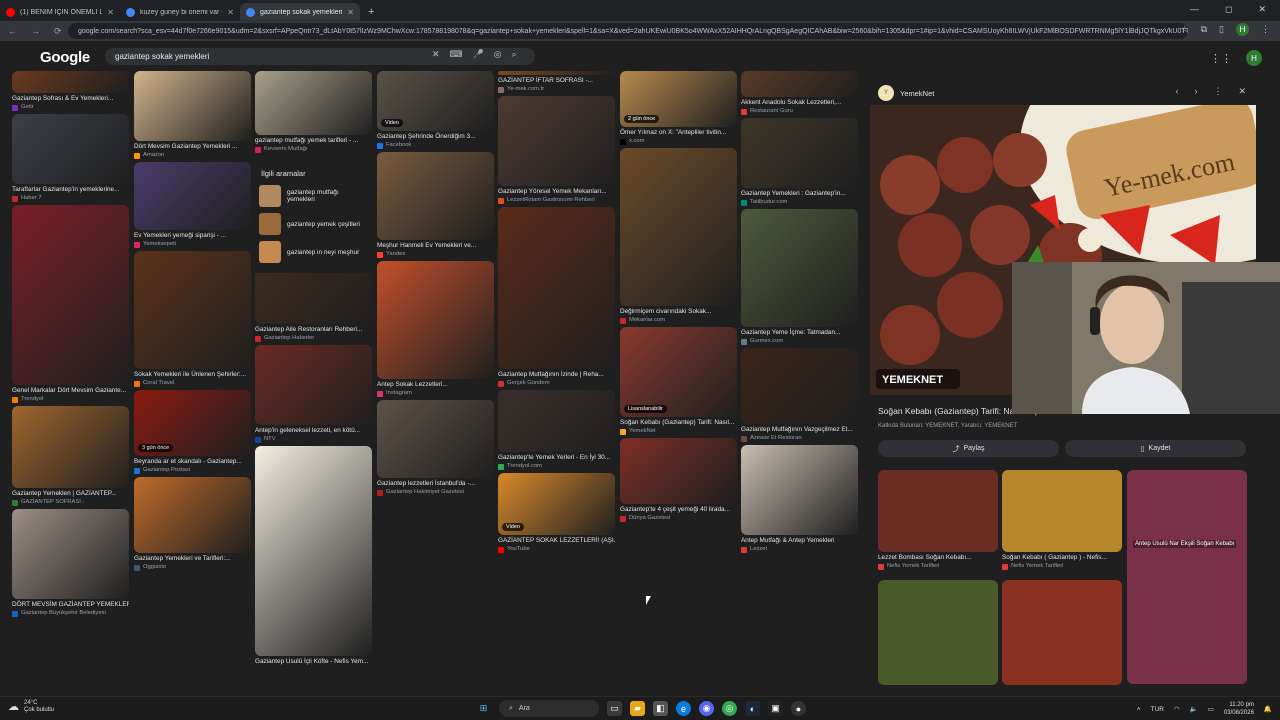  I want to click on taskbar-search: ⌕ Ara, so click(549, 708).